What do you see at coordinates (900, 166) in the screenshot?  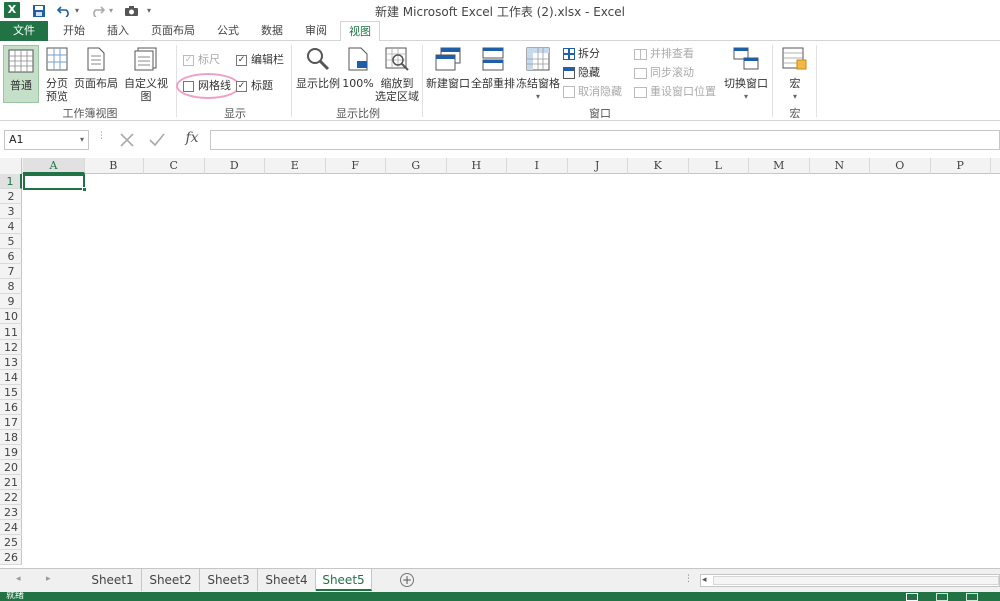 I see `column-header: O` at bounding box center [900, 166].